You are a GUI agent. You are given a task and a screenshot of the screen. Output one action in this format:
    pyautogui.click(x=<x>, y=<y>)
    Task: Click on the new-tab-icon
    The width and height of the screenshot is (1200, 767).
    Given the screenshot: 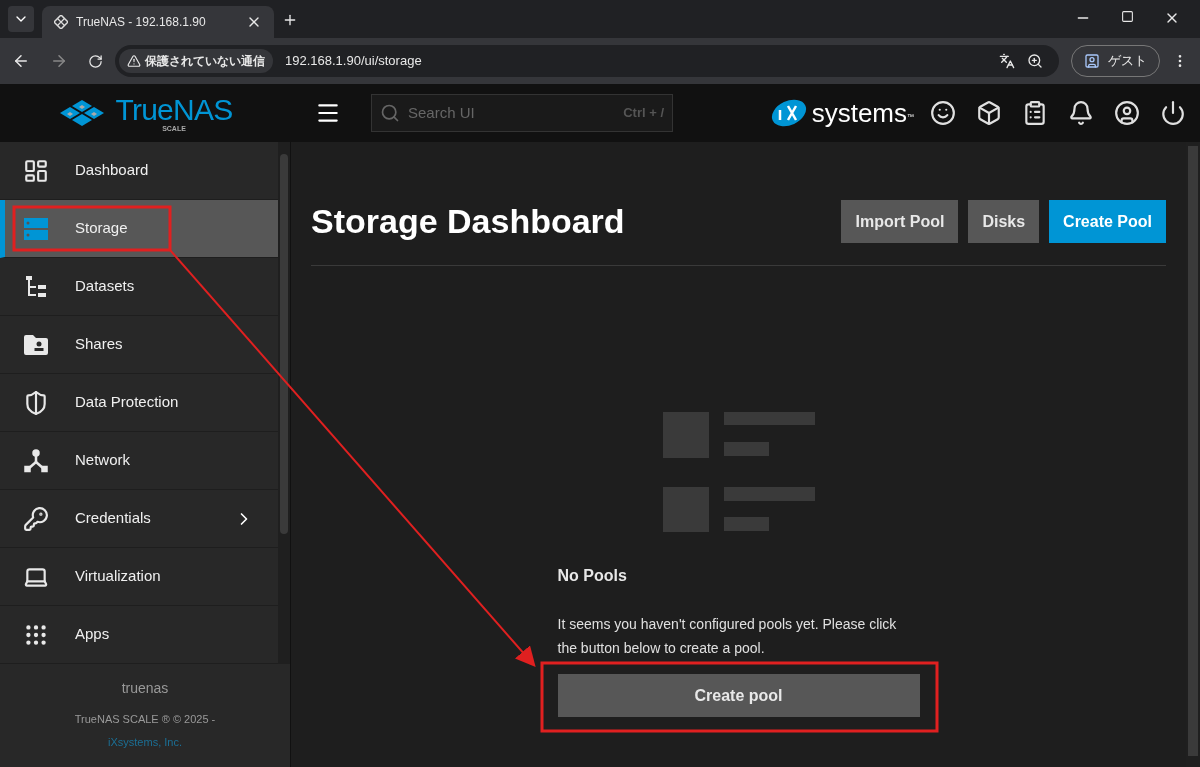 What is the action you would take?
    pyautogui.click(x=290, y=20)
    